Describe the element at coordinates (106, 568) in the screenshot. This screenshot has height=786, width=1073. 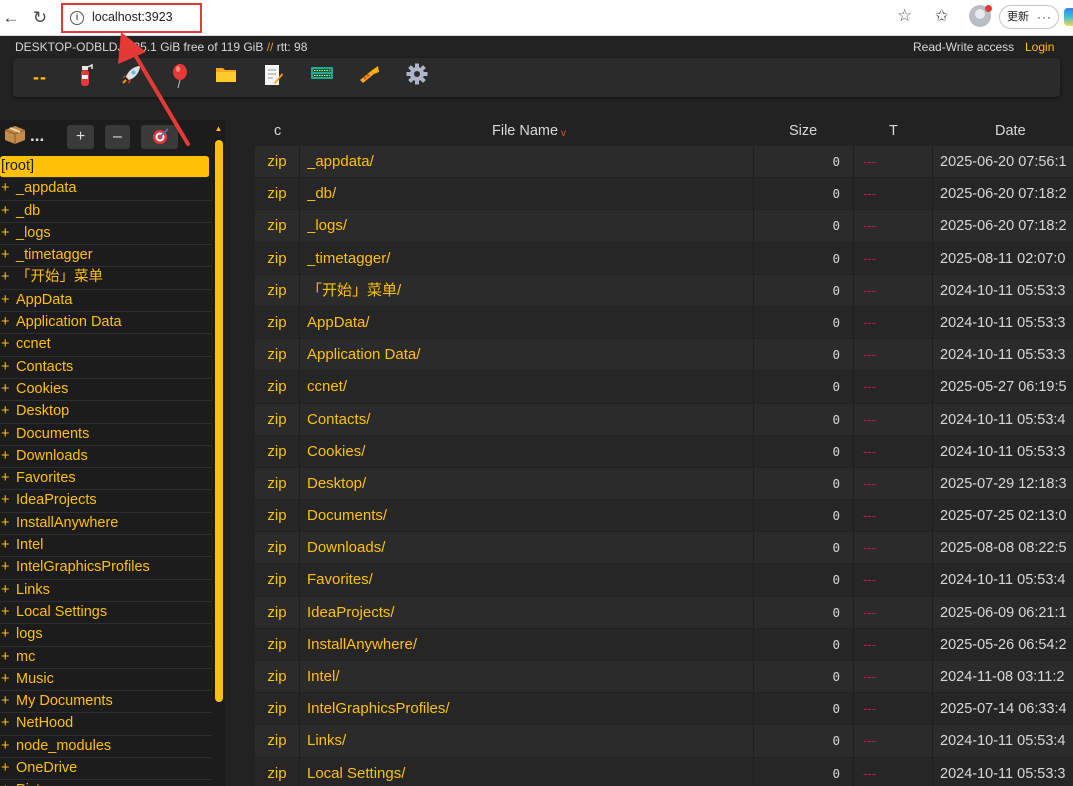
I see `tree-item: + IntelGraphicsProfiles` at that location.